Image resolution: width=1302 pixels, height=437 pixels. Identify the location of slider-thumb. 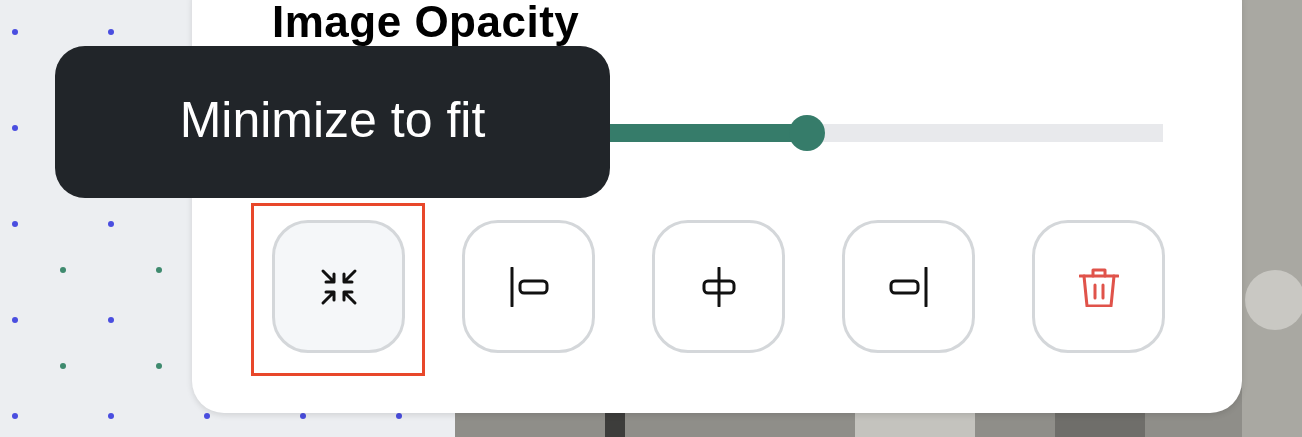
(806, 133).